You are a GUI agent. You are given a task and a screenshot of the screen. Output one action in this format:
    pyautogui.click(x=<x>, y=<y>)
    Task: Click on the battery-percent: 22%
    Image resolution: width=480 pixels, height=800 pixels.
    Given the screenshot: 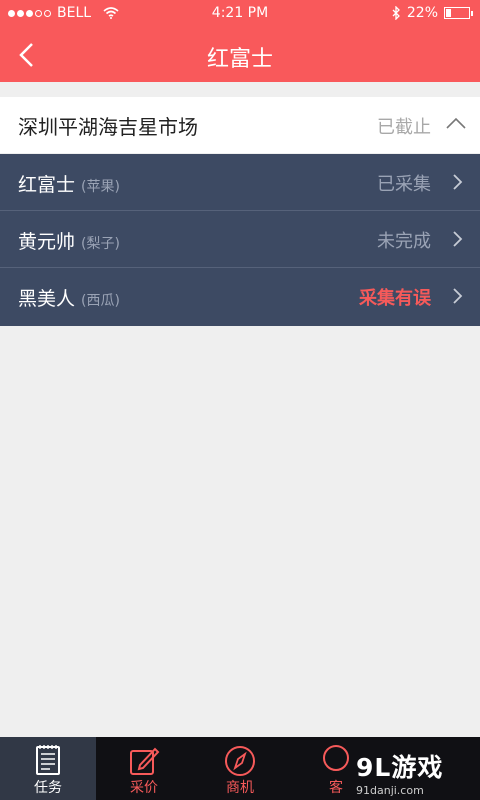 What is the action you would take?
    pyautogui.click(x=422, y=13)
    